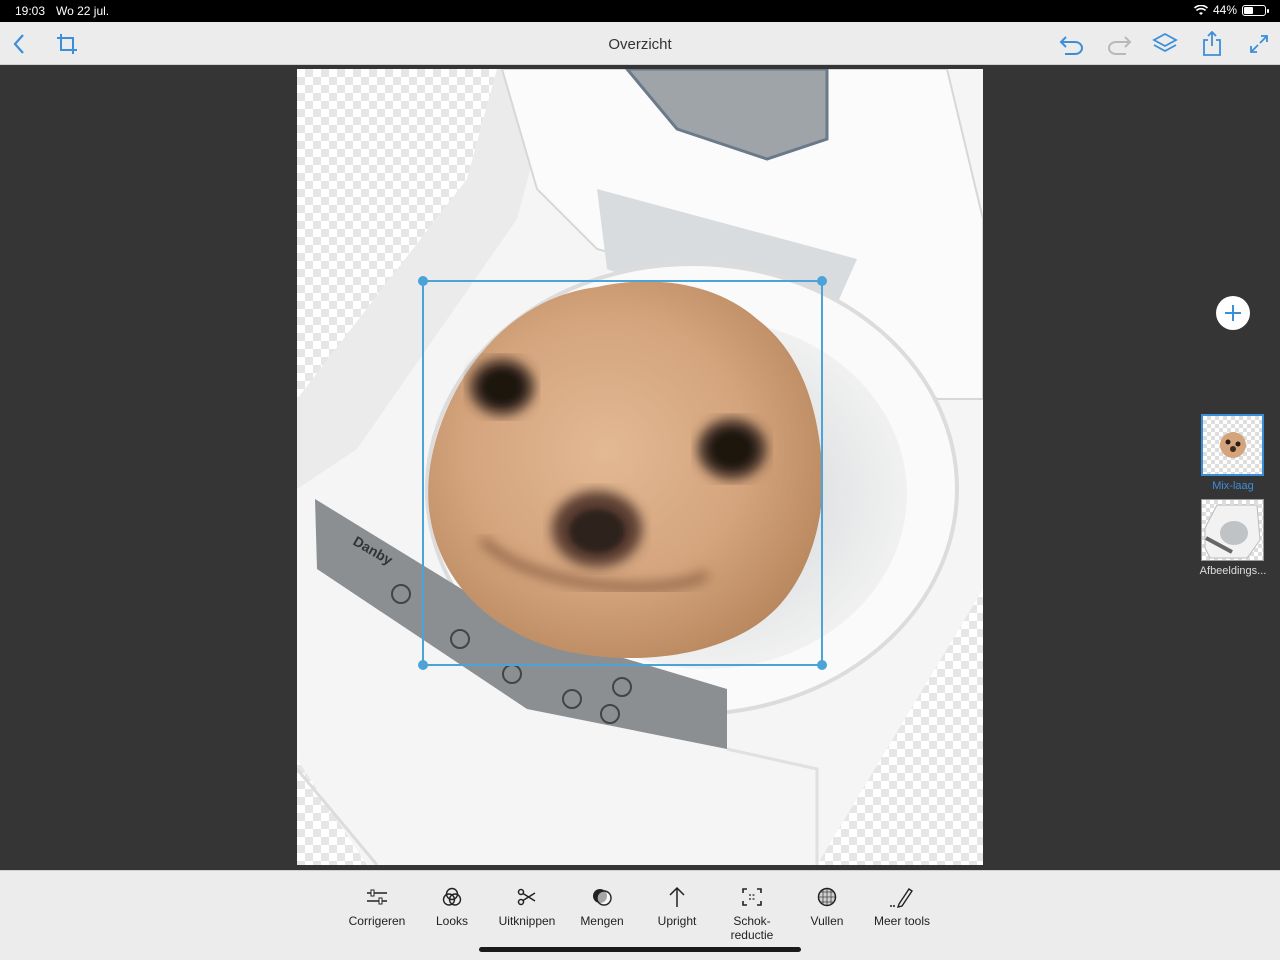  What do you see at coordinates (377, 906) in the screenshot?
I see `tool-corrigeren: Corrigeren` at bounding box center [377, 906].